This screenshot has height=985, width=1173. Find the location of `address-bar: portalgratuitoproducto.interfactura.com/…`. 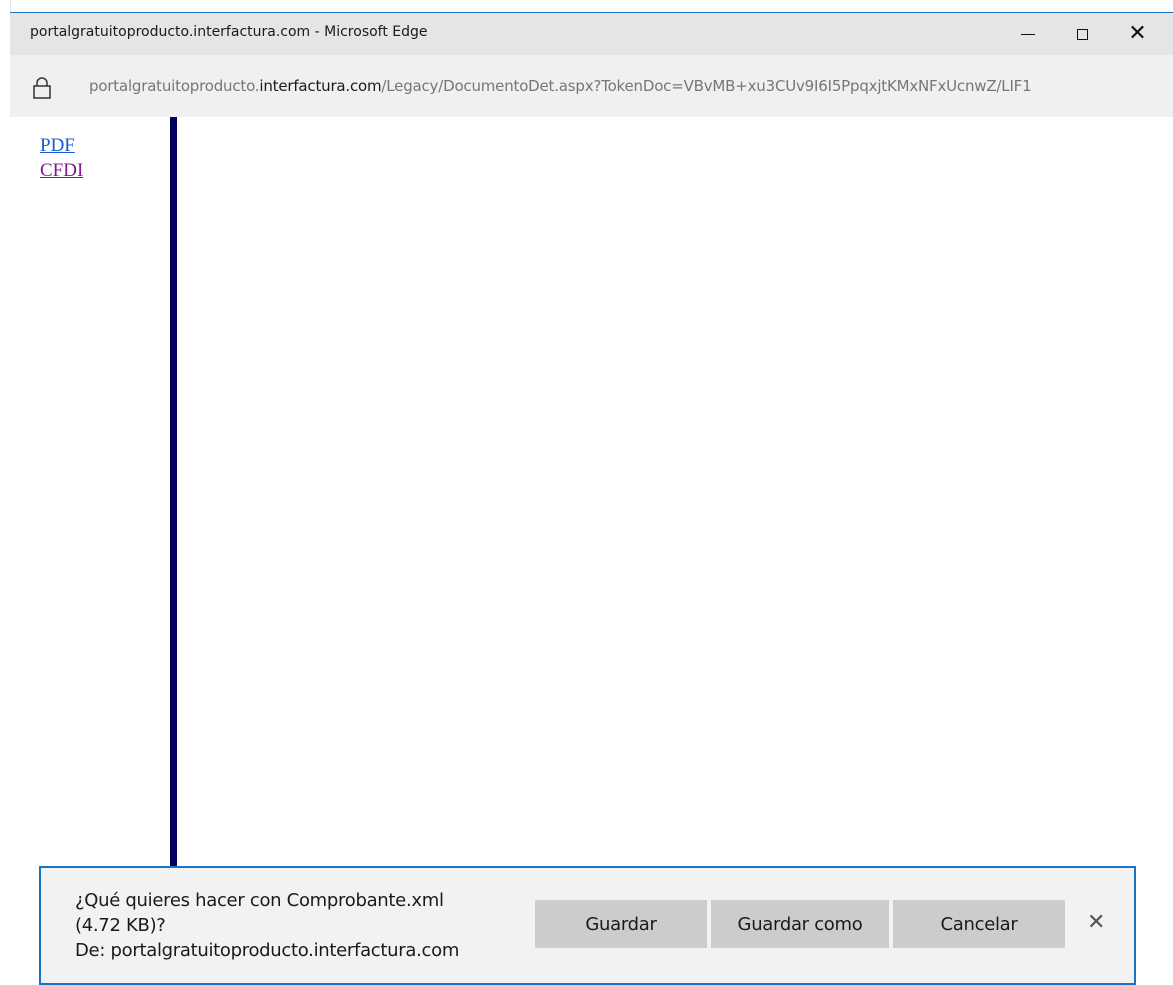

address-bar: portalgratuitoproducto.interfactura.com/… is located at coordinates (591, 86).